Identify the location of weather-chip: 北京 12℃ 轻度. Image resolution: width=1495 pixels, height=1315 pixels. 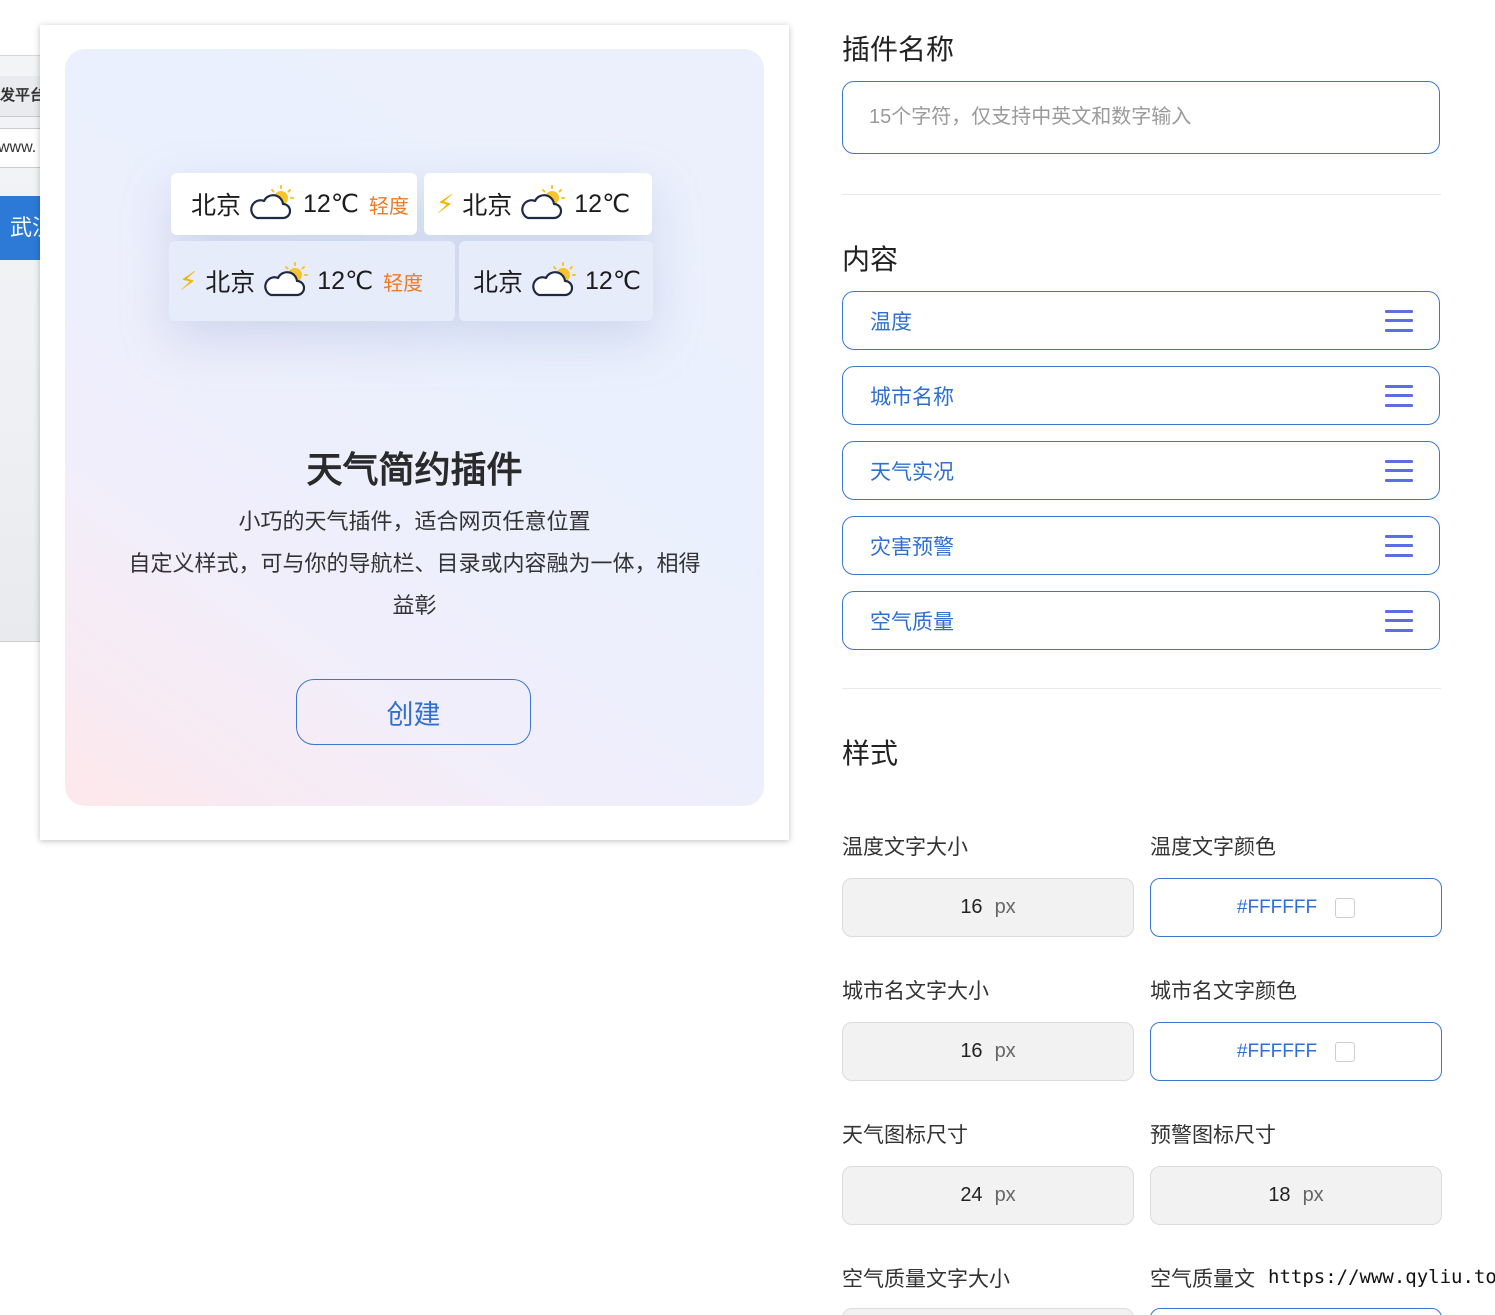
(294, 204).